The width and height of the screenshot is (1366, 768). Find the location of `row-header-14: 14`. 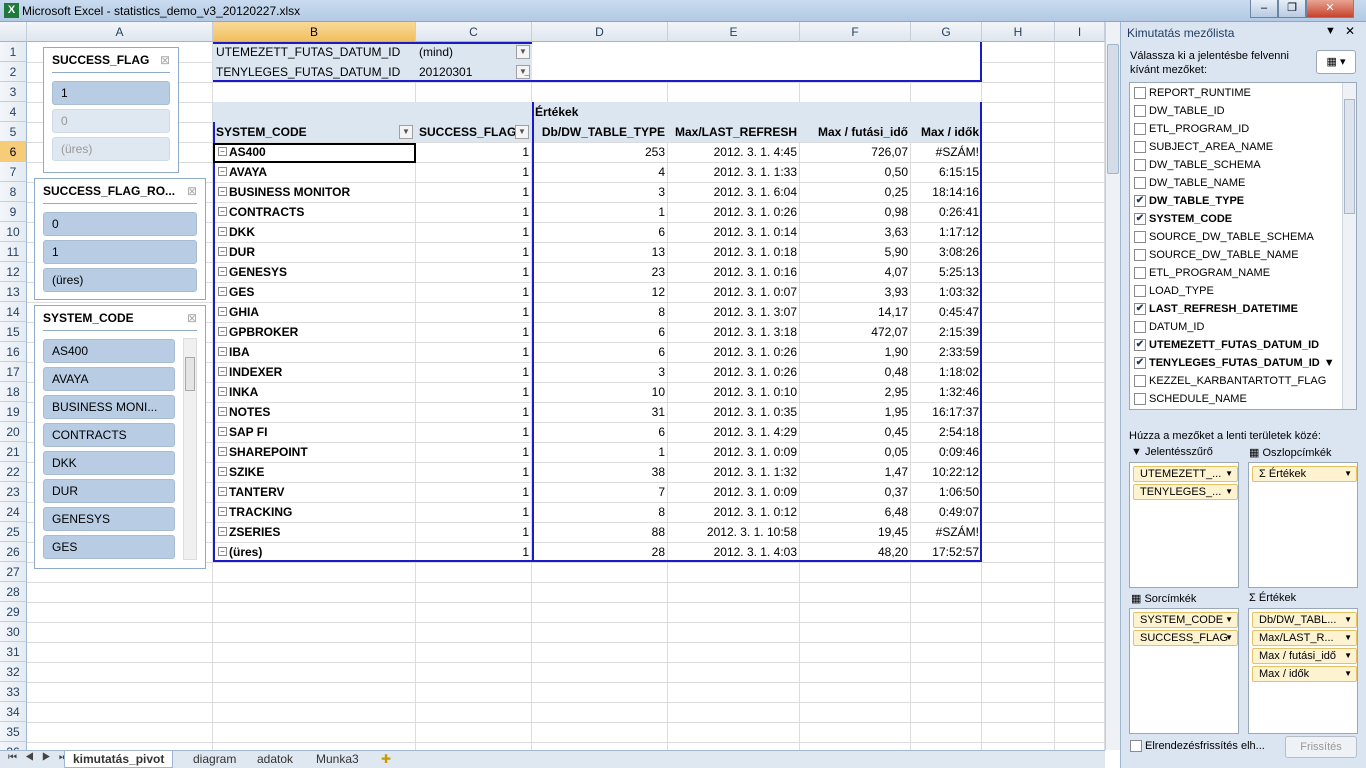

row-header-14: 14 is located at coordinates (13, 312).